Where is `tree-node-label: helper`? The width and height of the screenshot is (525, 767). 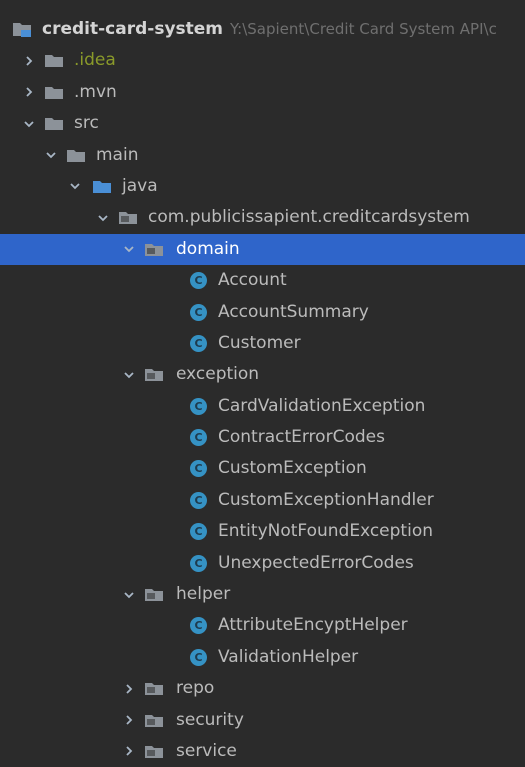
tree-node-label: helper is located at coordinates (203, 594).